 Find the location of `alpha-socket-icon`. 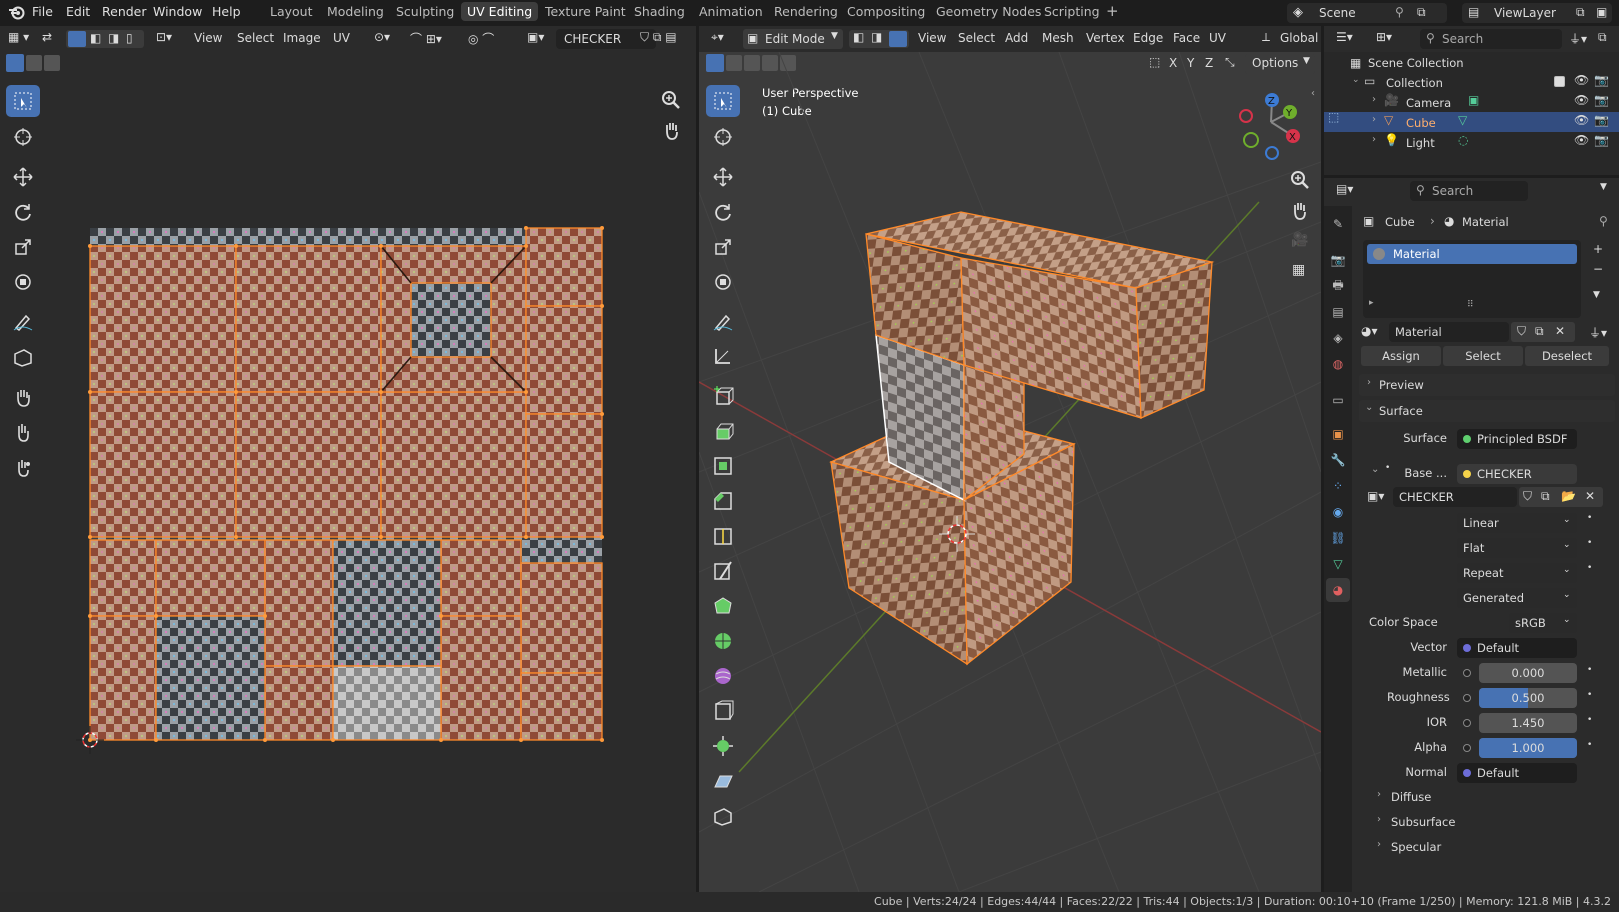

alpha-socket-icon is located at coordinates (1467, 748).